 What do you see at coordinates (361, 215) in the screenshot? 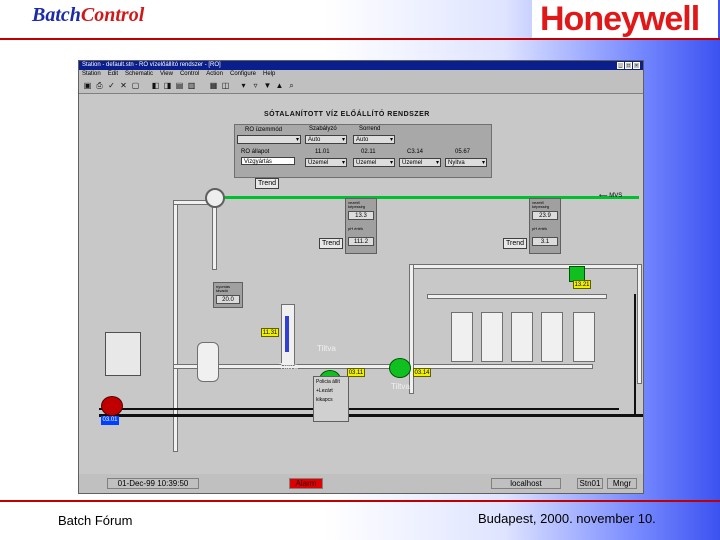
I see `tag-value-1: 13.3` at bounding box center [361, 215].